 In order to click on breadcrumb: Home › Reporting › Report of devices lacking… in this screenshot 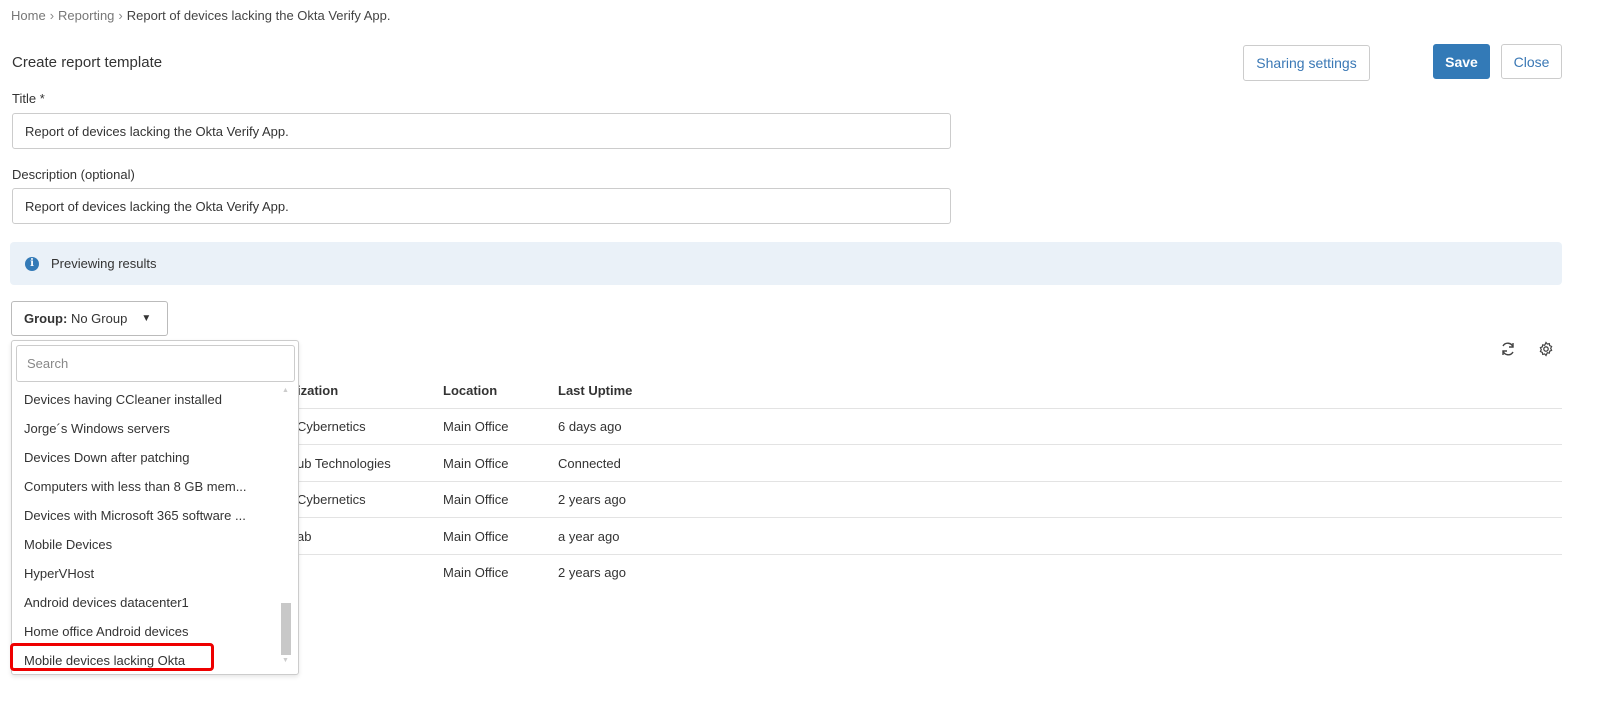, I will do `click(201, 15)`.